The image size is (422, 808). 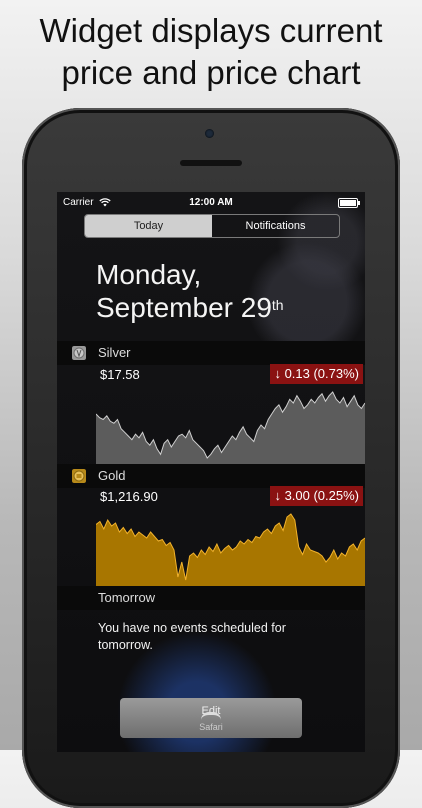 I want to click on headline-line-1: Widget displays current, so click(x=211, y=30).